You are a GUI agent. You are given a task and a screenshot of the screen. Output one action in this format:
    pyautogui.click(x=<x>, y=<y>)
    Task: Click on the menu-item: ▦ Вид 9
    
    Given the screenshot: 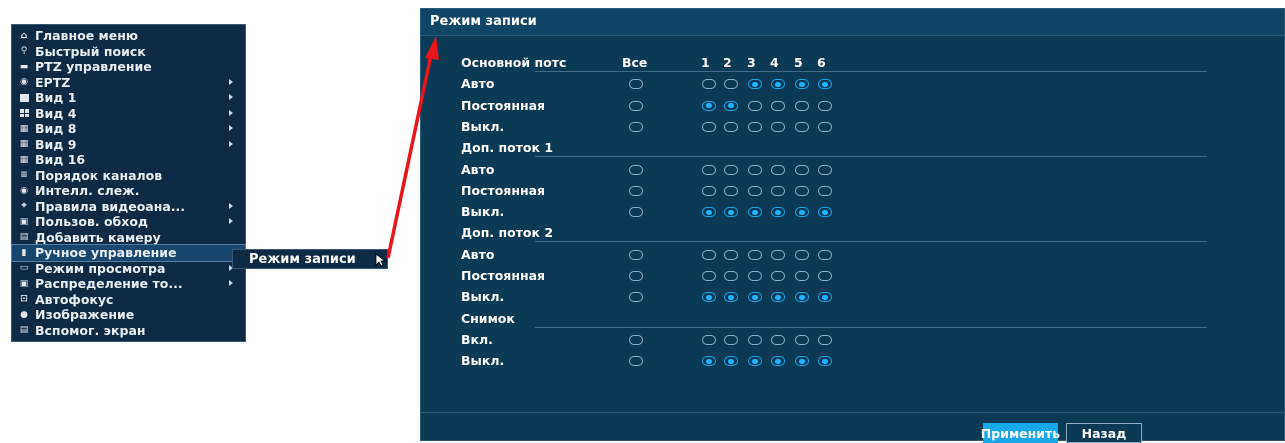 What is the action you would take?
    pyautogui.click(x=128, y=145)
    